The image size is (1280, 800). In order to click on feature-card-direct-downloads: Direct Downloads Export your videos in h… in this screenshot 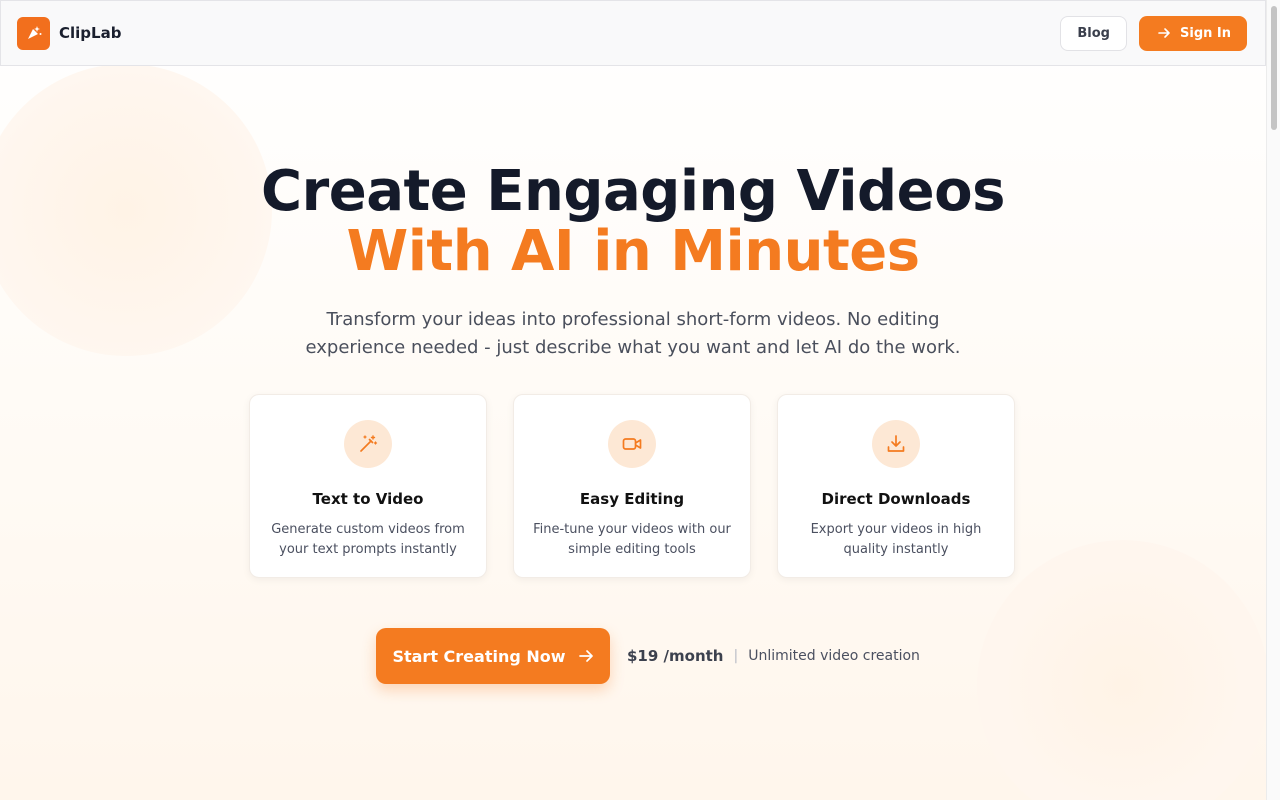, I will do `click(896, 486)`.